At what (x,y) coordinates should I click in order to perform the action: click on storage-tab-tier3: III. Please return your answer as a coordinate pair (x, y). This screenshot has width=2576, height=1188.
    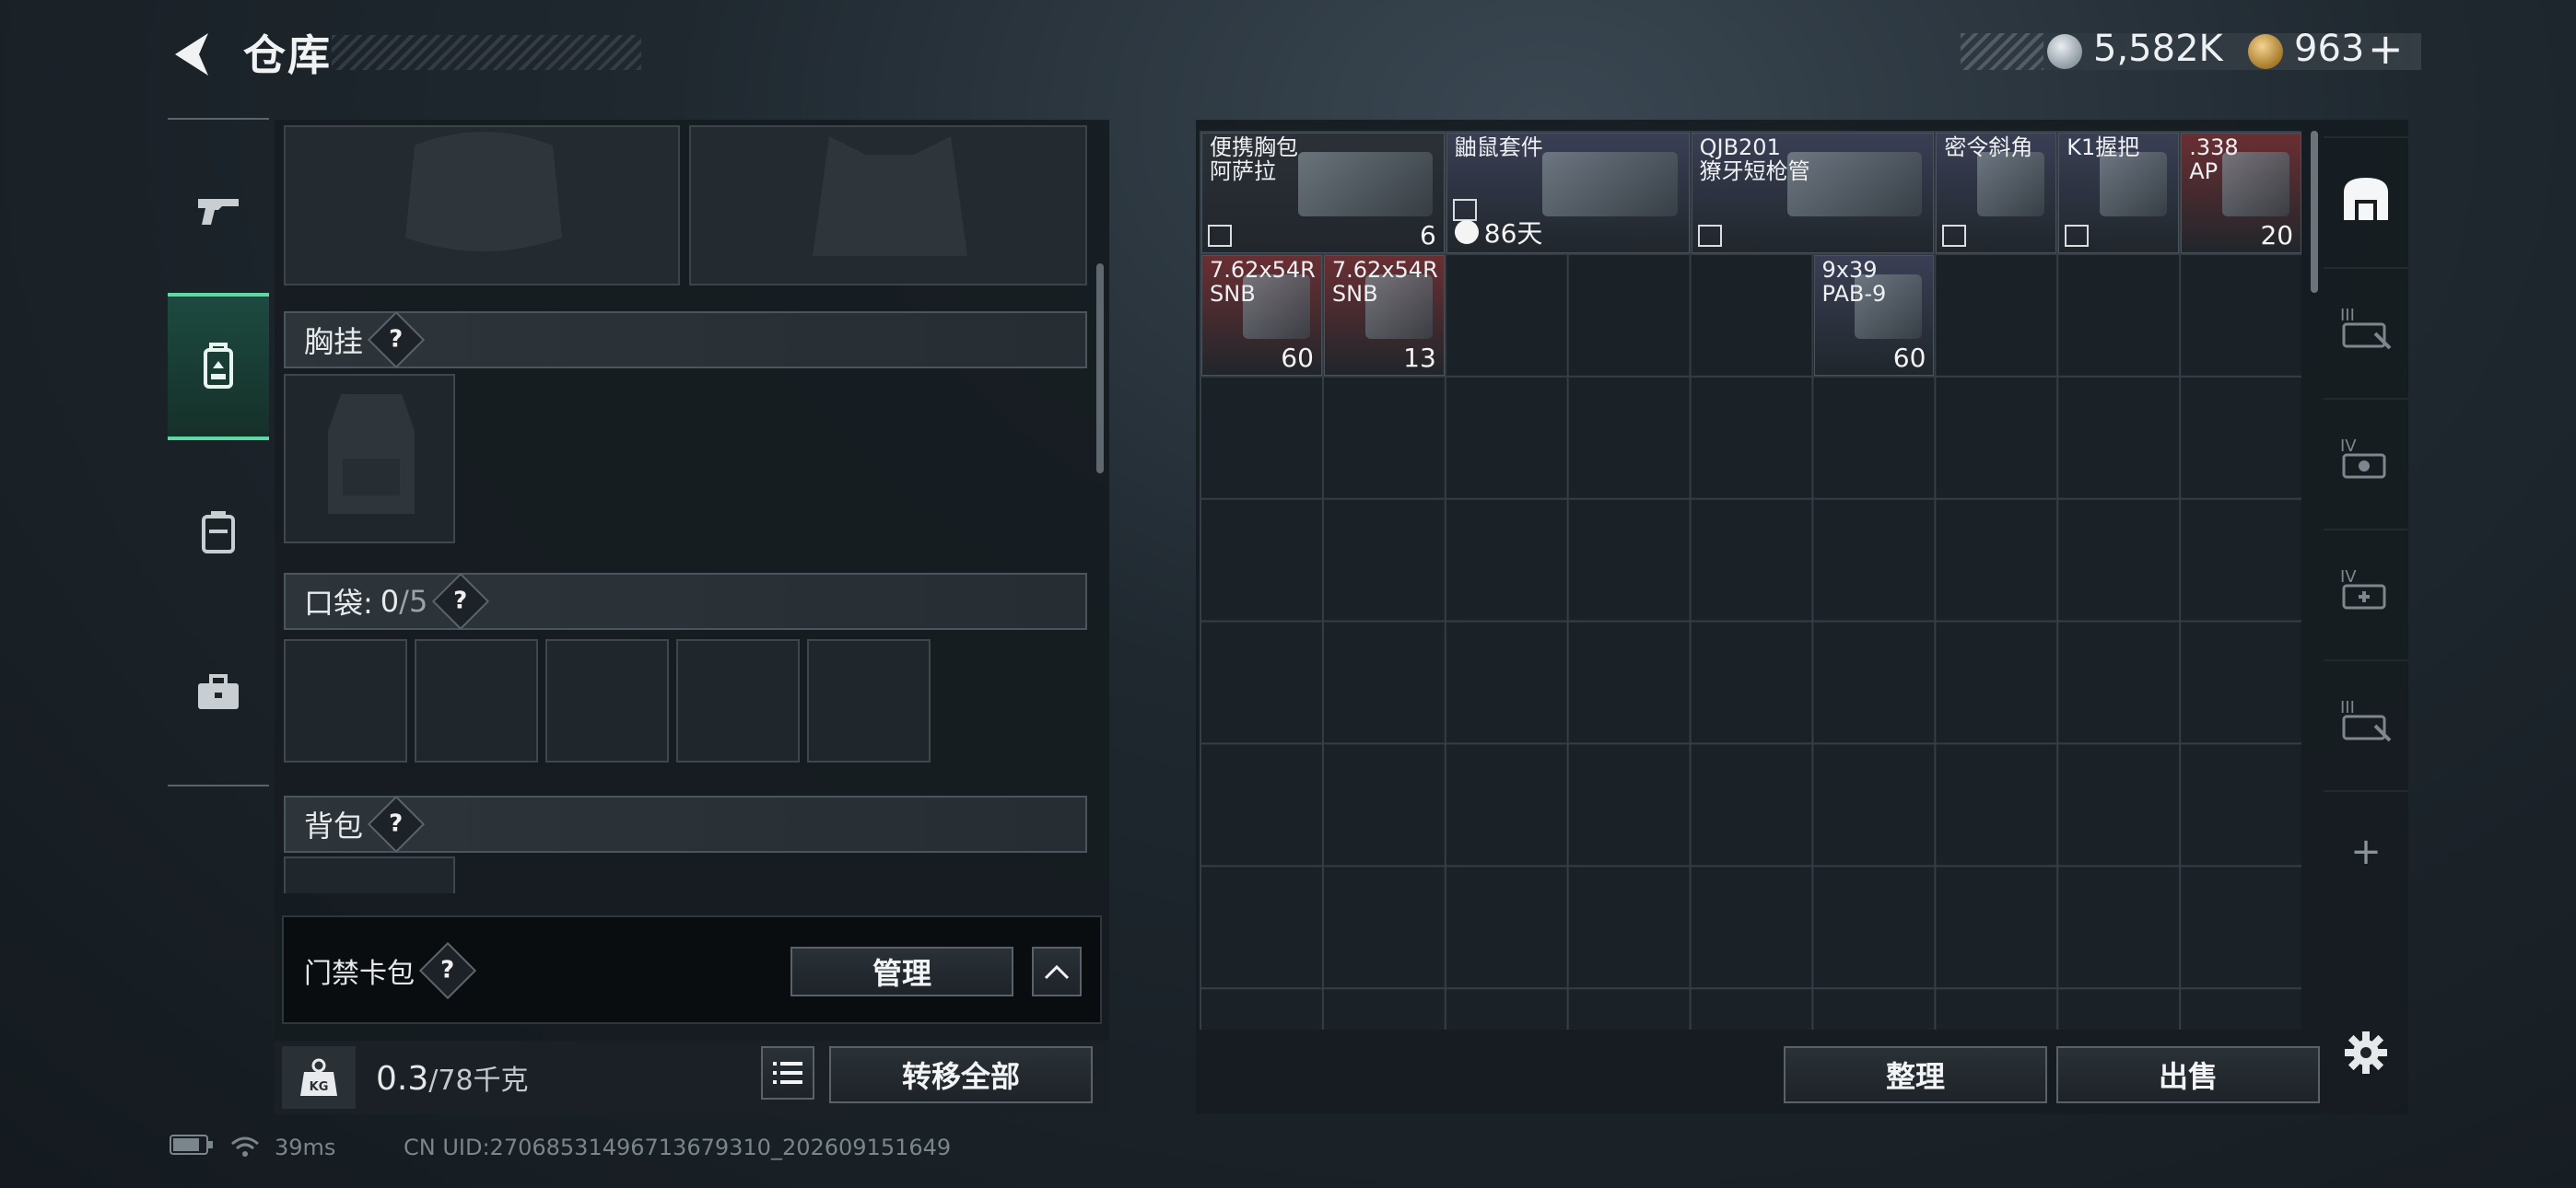
    Looking at the image, I should click on (2366, 328).